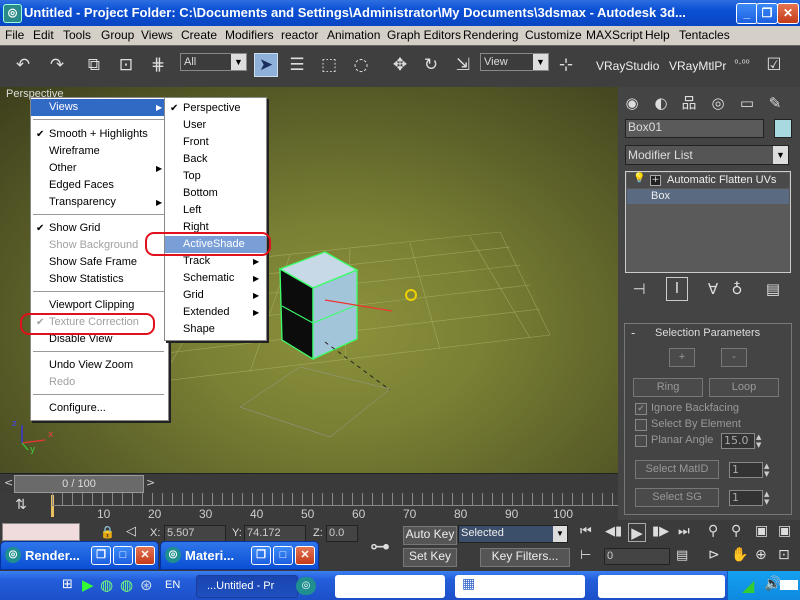  I want to click on undo-icon: ↶, so click(23, 65).